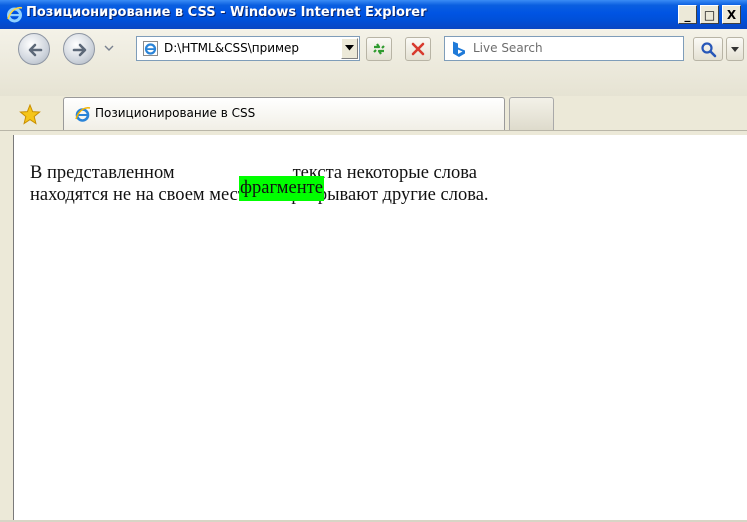 This screenshot has height=522, width=747. Describe the element at coordinates (350, 173) in the screenshot. I see `paragraph-line-1: В представленном текста некоторые слова` at that location.